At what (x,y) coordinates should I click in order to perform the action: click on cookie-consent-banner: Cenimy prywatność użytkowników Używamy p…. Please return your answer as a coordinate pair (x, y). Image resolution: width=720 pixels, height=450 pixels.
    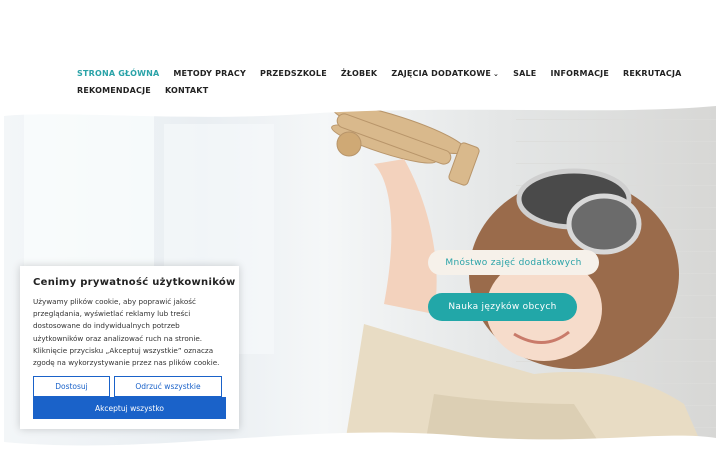
    Looking at the image, I should click on (129, 347).